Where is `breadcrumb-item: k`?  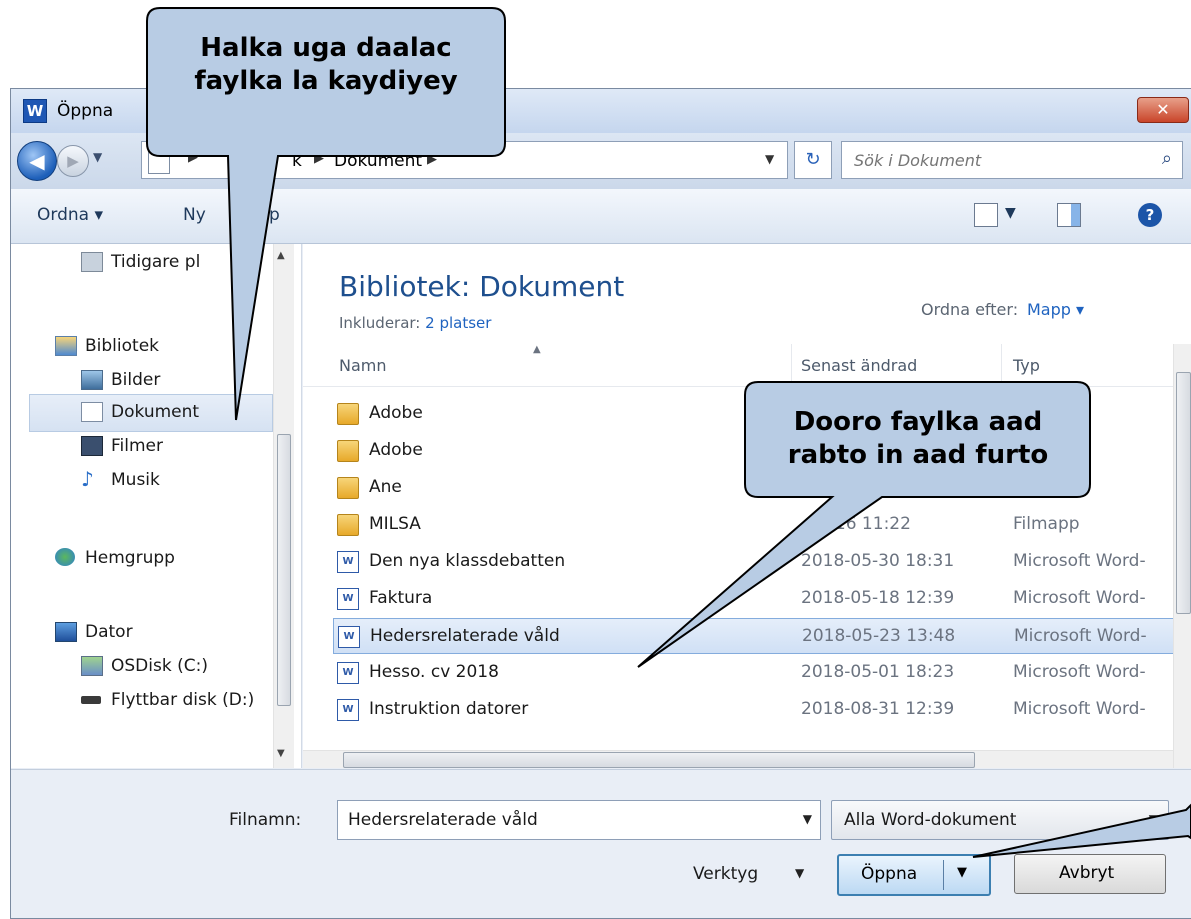
breadcrumb-item: k is located at coordinates (297, 161).